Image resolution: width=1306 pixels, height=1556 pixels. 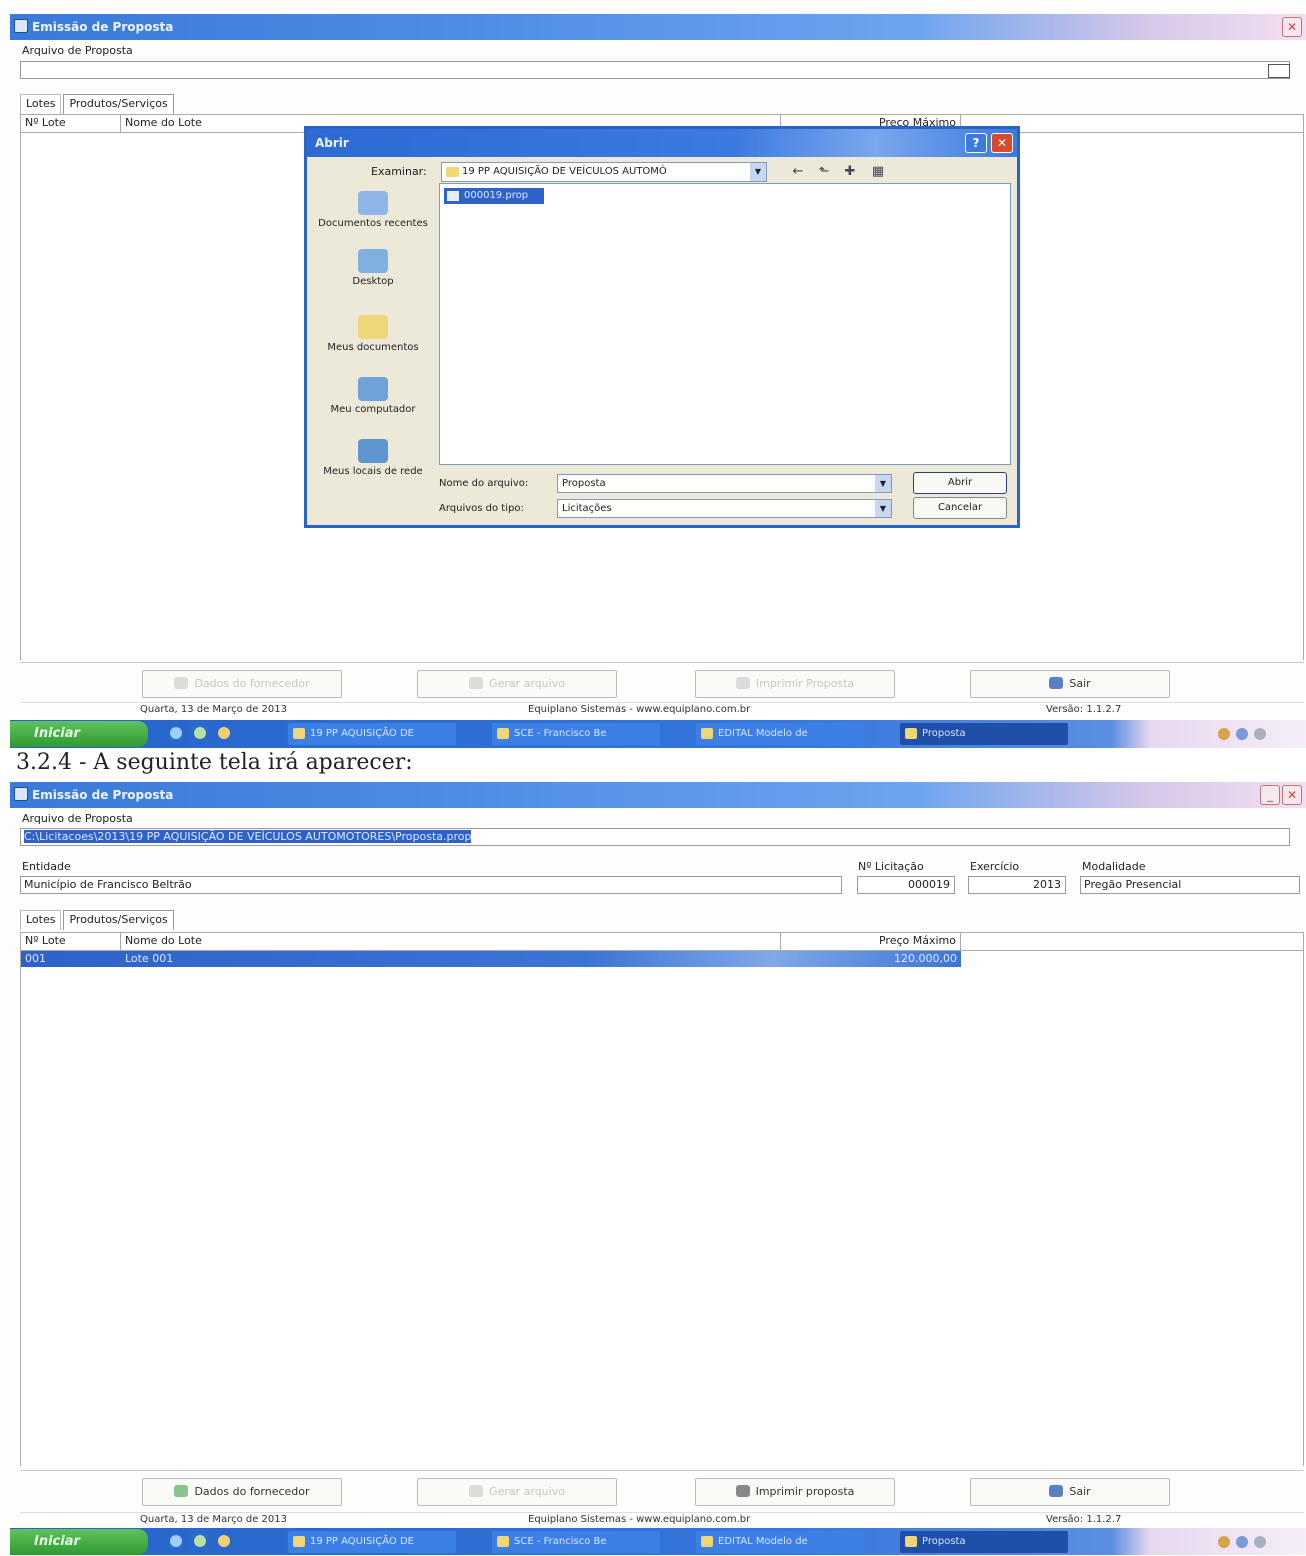 I want to click on new-folder-icon: ✚, so click(x=850, y=172).